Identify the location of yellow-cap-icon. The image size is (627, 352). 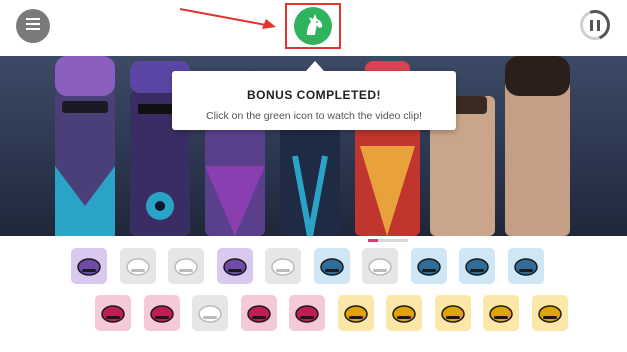
(501, 314).